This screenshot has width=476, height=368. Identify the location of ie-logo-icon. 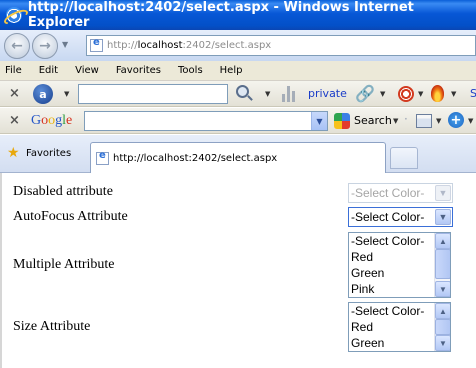
(14, 15).